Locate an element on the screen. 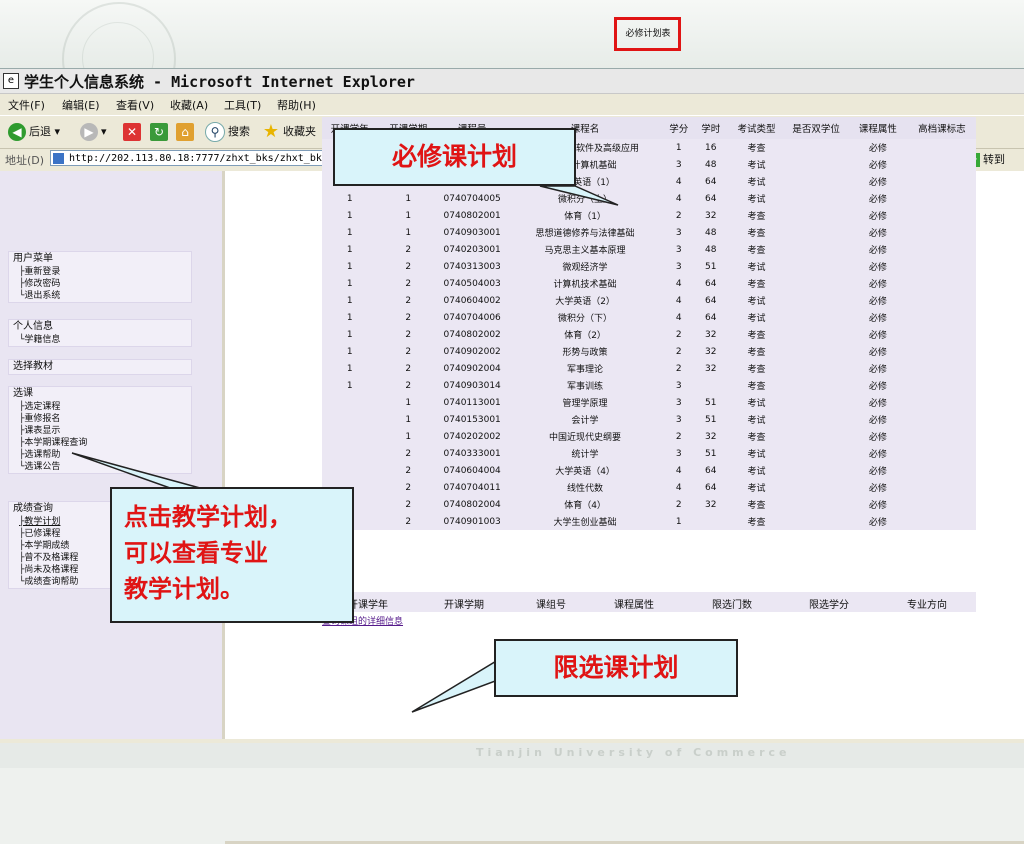 The image size is (1024, 844). table-cell: 体育（4） is located at coordinates (585, 506).